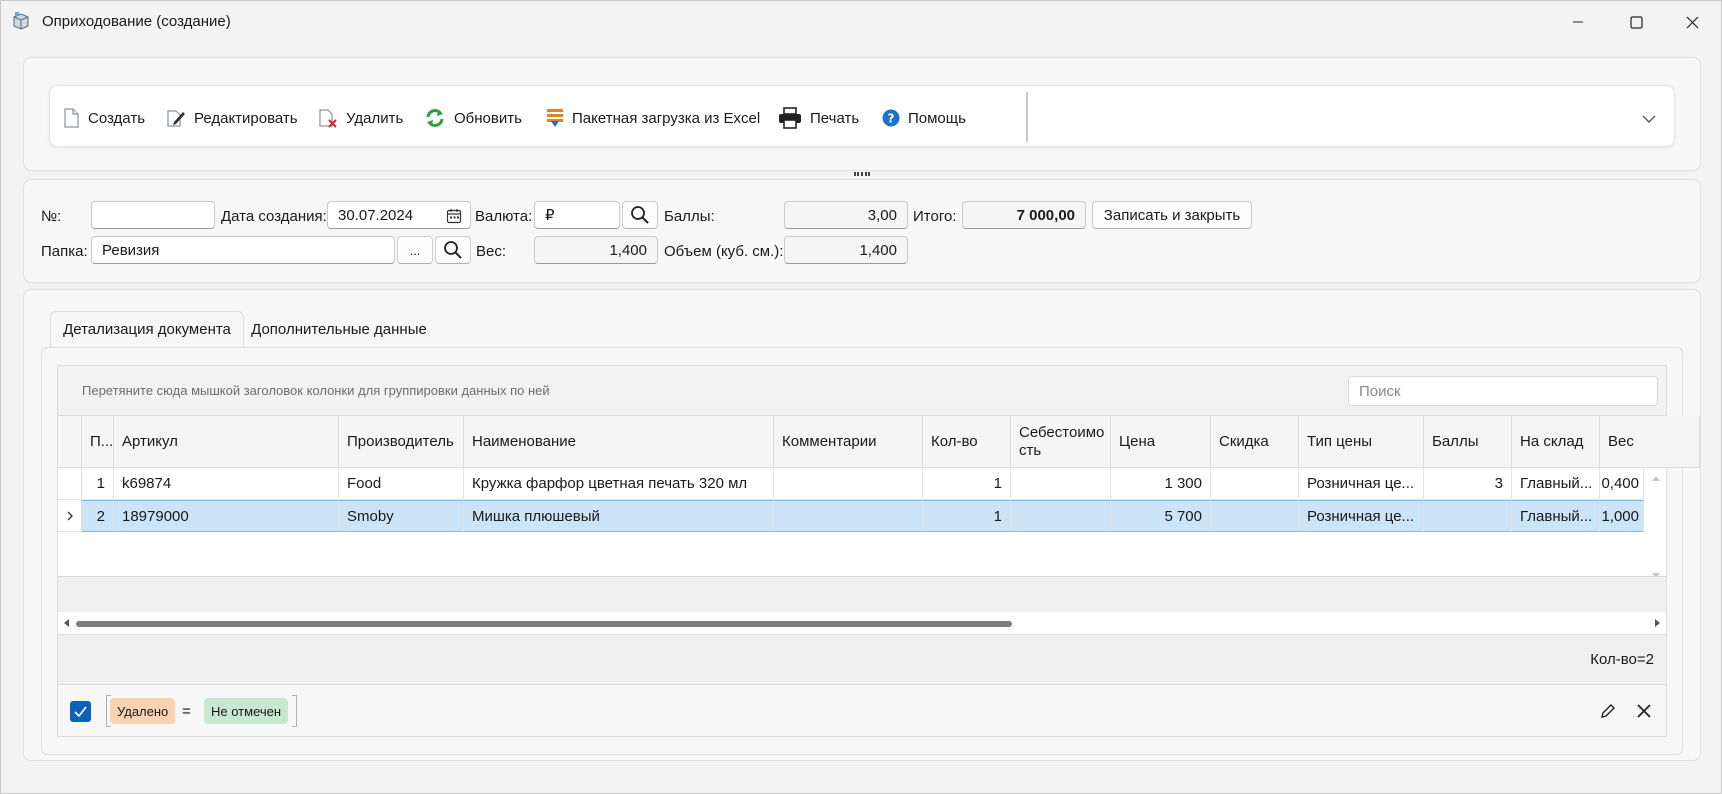 This screenshot has width=1722, height=794. Describe the element at coordinates (98, 516) in the screenshot. I see `cell-position: 2` at that location.